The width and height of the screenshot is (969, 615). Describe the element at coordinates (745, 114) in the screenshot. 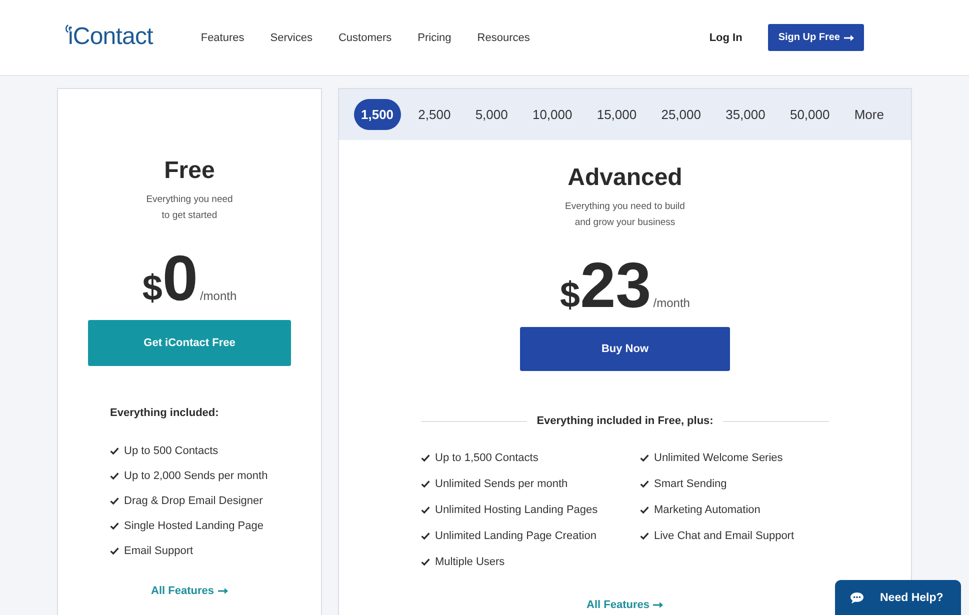

I see `contact-tier-tab: 35,000` at that location.